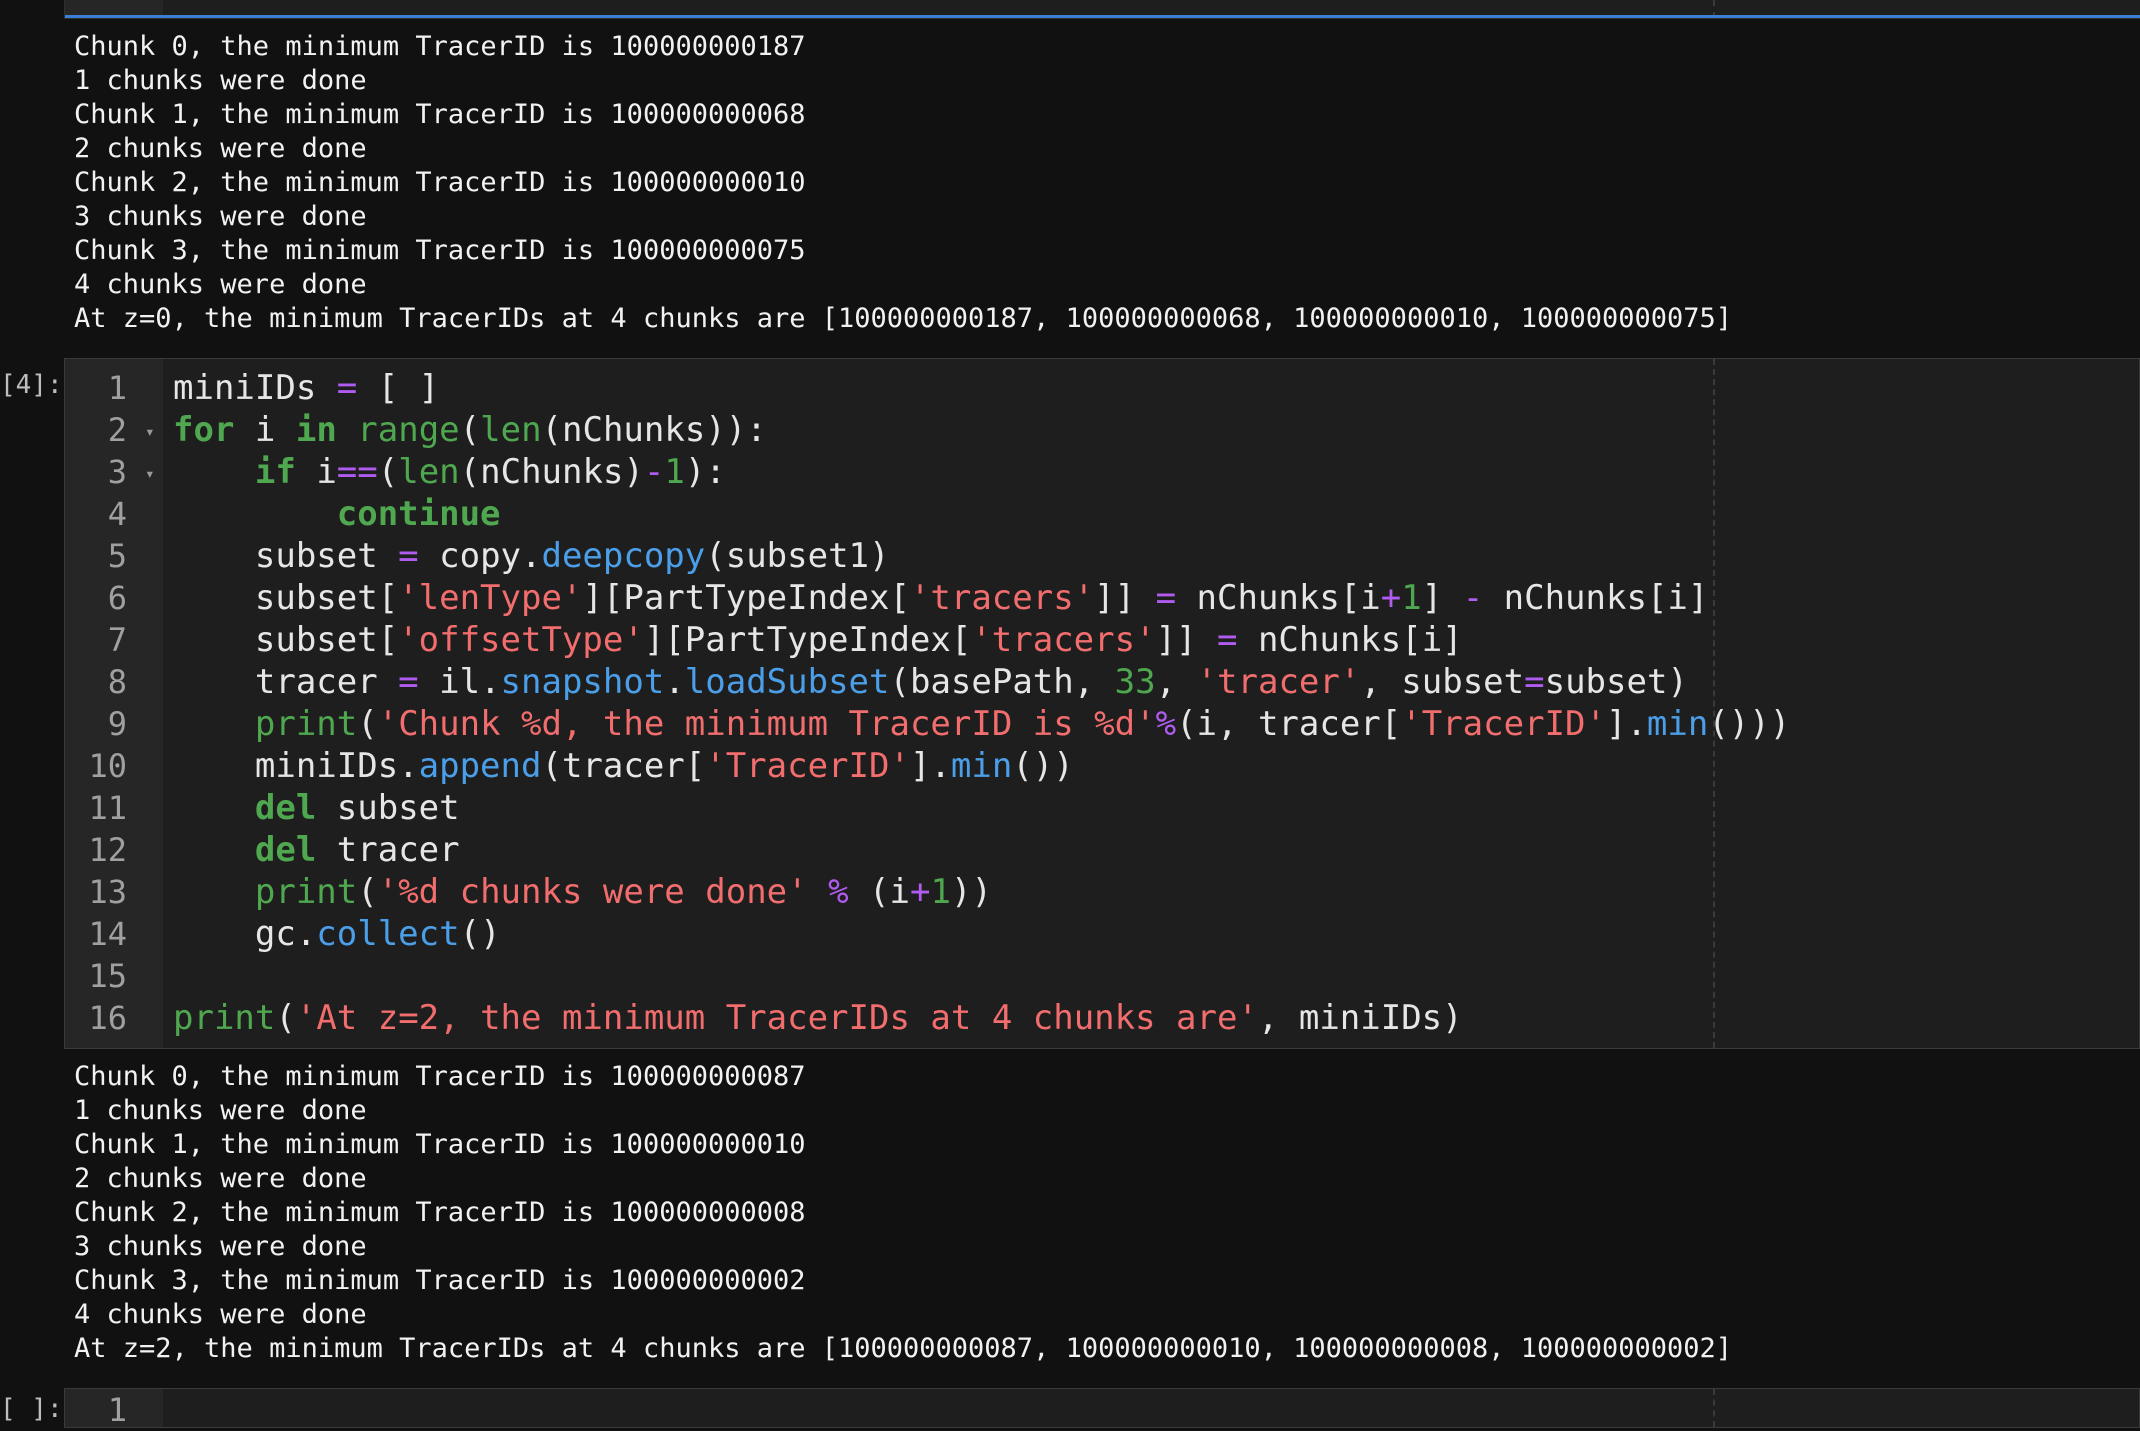 This screenshot has width=2140, height=1431. What do you see at coordinates (971, 892) in the screenshot?
I see `code-token: ))` at bounding box center [971, 892].